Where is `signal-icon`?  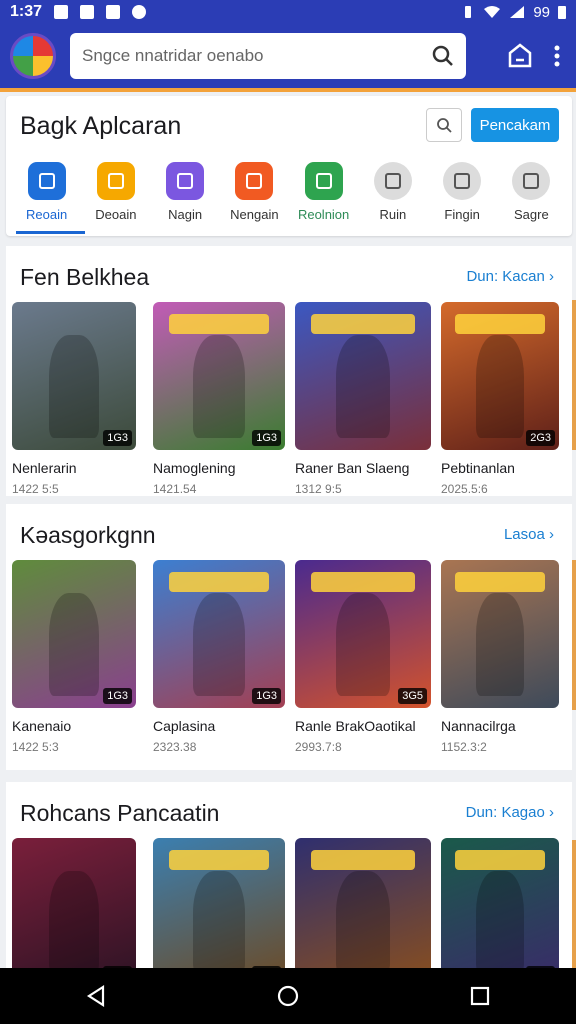
signal-icon is located at coordinates (517, 12).